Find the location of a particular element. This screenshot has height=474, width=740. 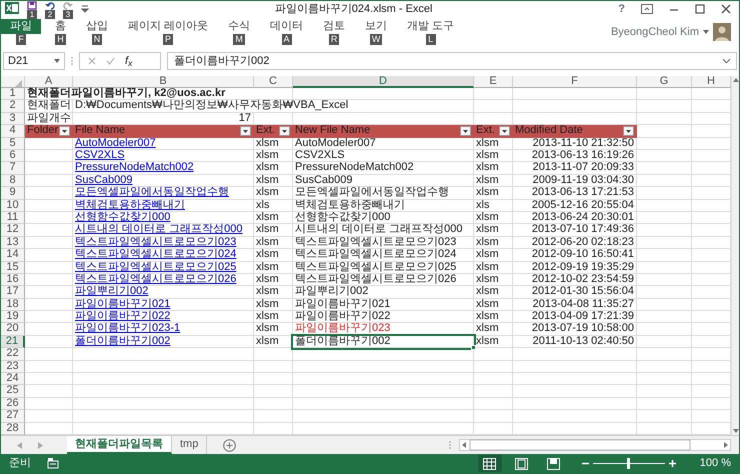

ribbon-tab: 보기 is located at coordinates (376, 26).